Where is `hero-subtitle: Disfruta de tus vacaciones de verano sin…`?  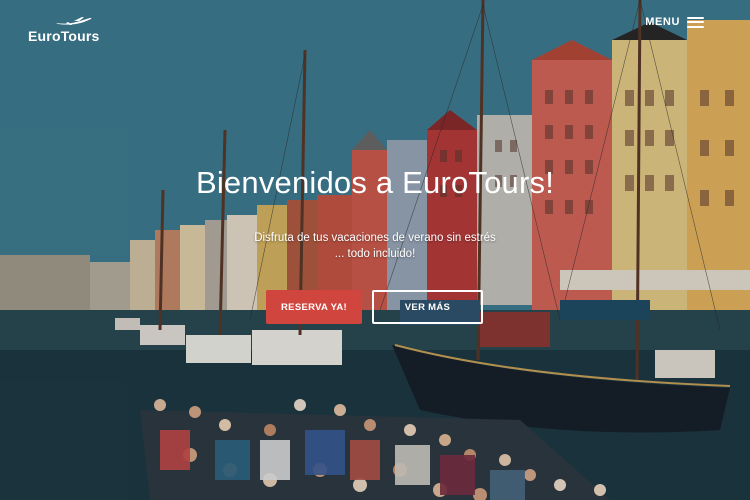 hero-subtitle: Disfruta de tus vacaciones de verano sin… is located at coordinates (375, 246).